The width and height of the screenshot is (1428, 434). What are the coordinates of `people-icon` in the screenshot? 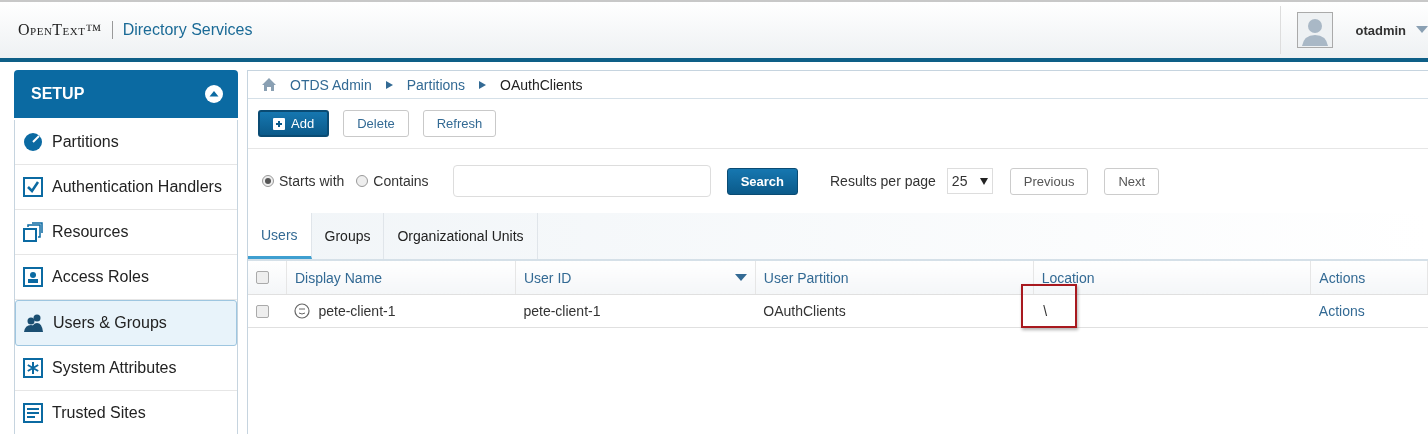 It's located at (34, 323).